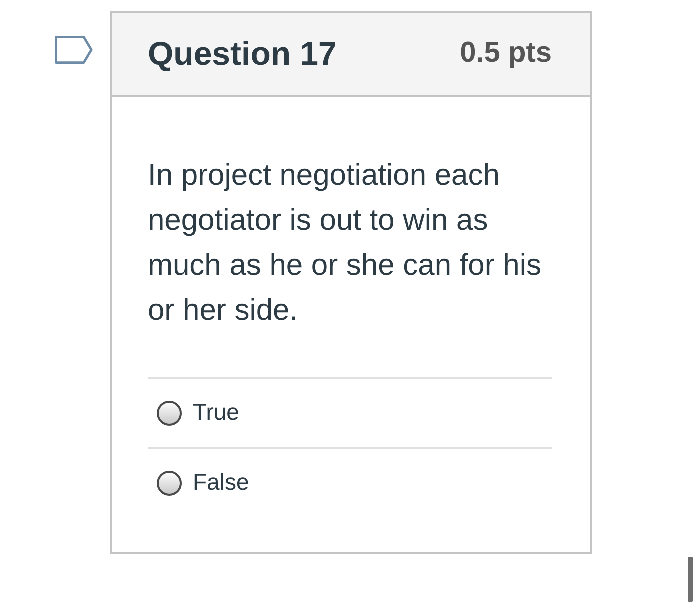  What do you see at coordinates (216, 413) in the screenshot?
I see `answer-label: True` at bounding box center [216, 413].